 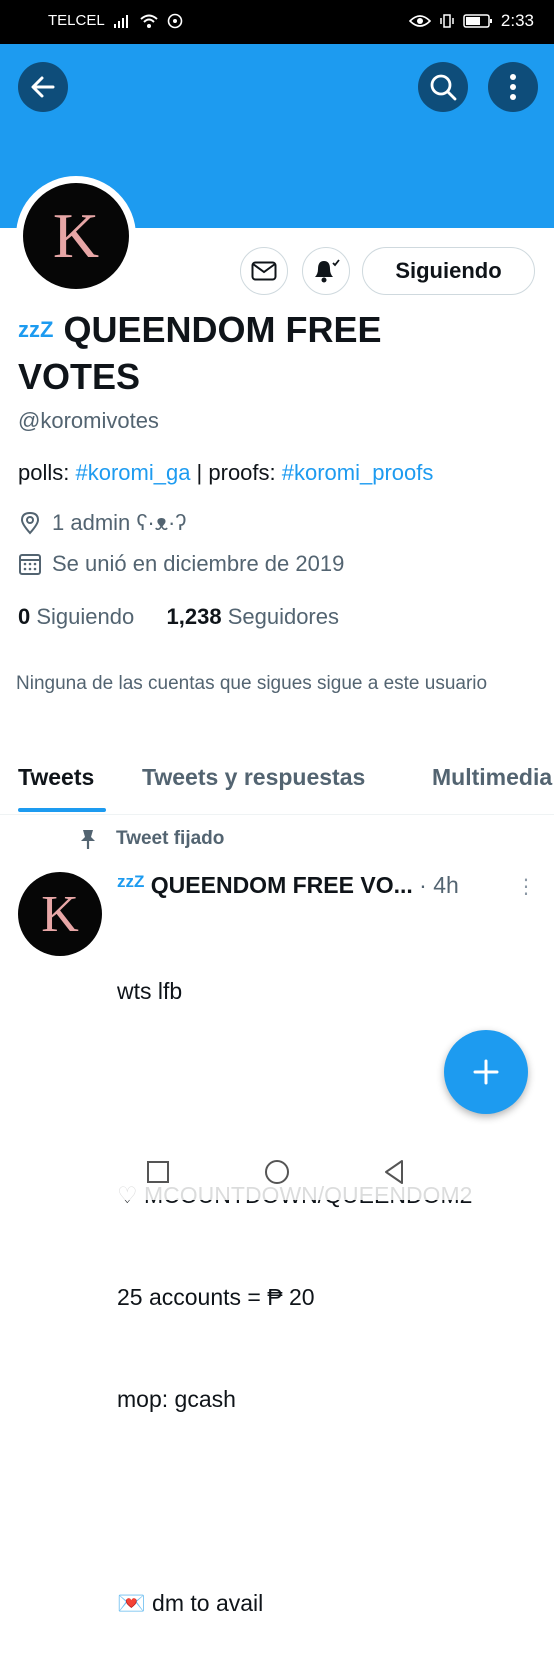 I want to click on follow-stats: 0 Siguiendo 1,238 Seguidores, so click(x=178, y=617).